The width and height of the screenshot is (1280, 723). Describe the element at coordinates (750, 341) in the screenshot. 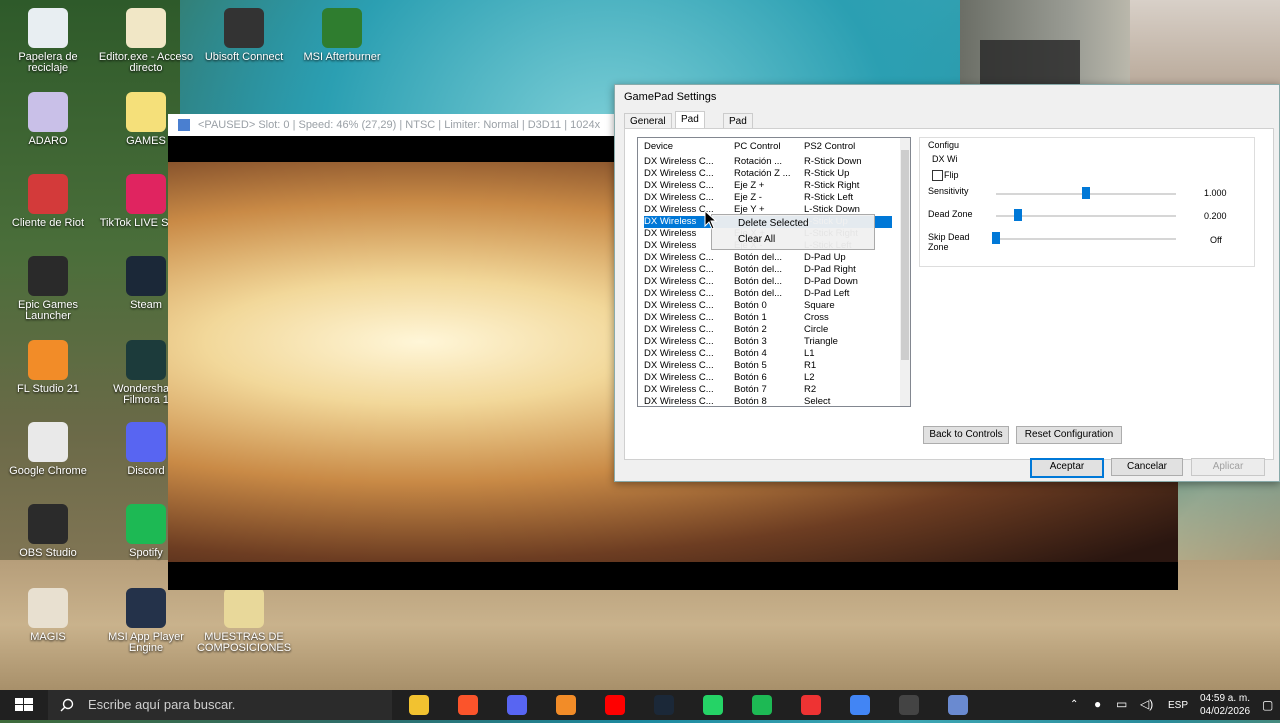

I see `cell-pc: Botón 3` at that location.